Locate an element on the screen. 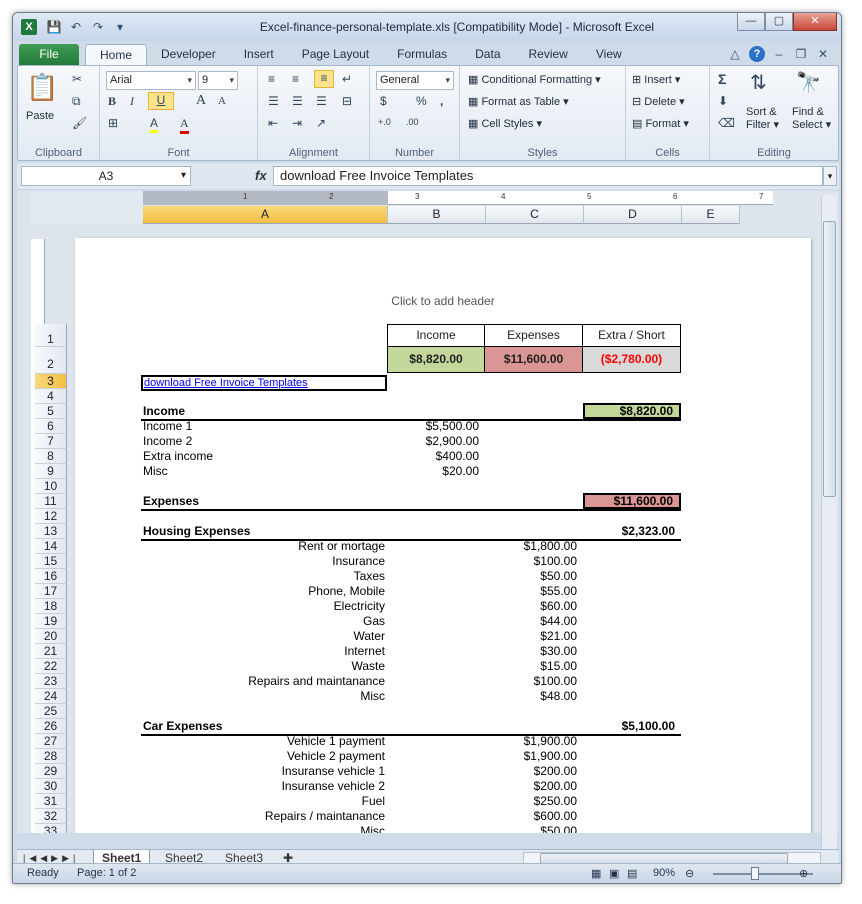  zoom-out-icon: ⊖ is located at coordinates (689, 873).